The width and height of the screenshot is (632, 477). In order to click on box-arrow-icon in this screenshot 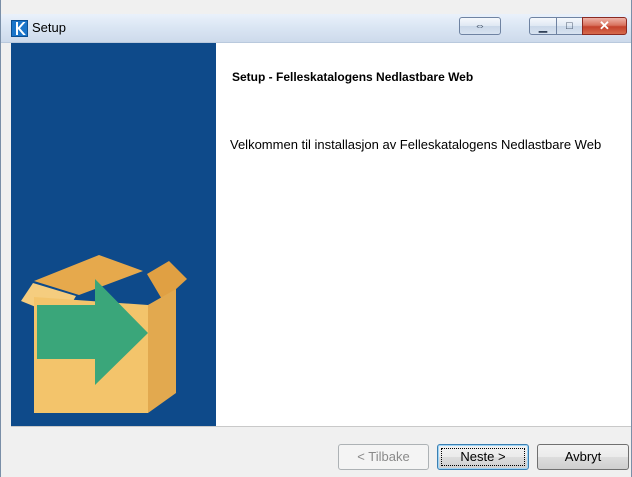, I will do `click(104, 334)`.